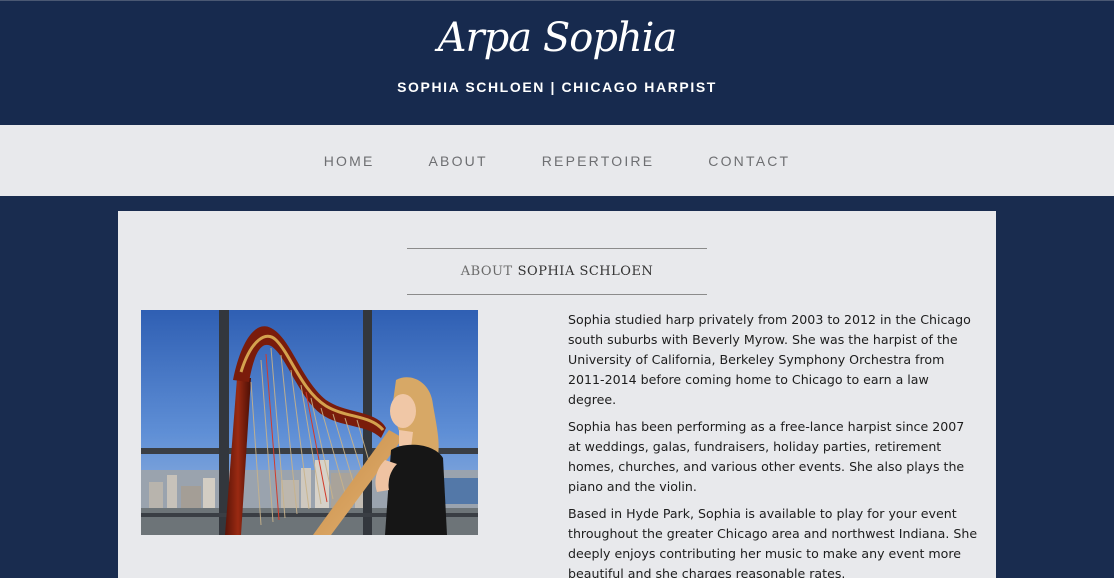 This screenshot has height=578, width=1114. I want to click on nav-item-home: HOME, so click(349, 161).